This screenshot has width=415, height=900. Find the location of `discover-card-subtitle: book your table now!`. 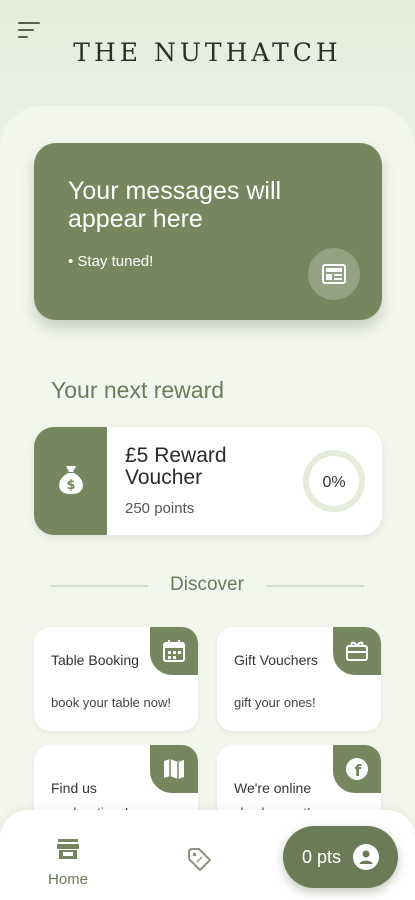

discover-card-subtitle: book your table now! is located at coordinates (111, 702).